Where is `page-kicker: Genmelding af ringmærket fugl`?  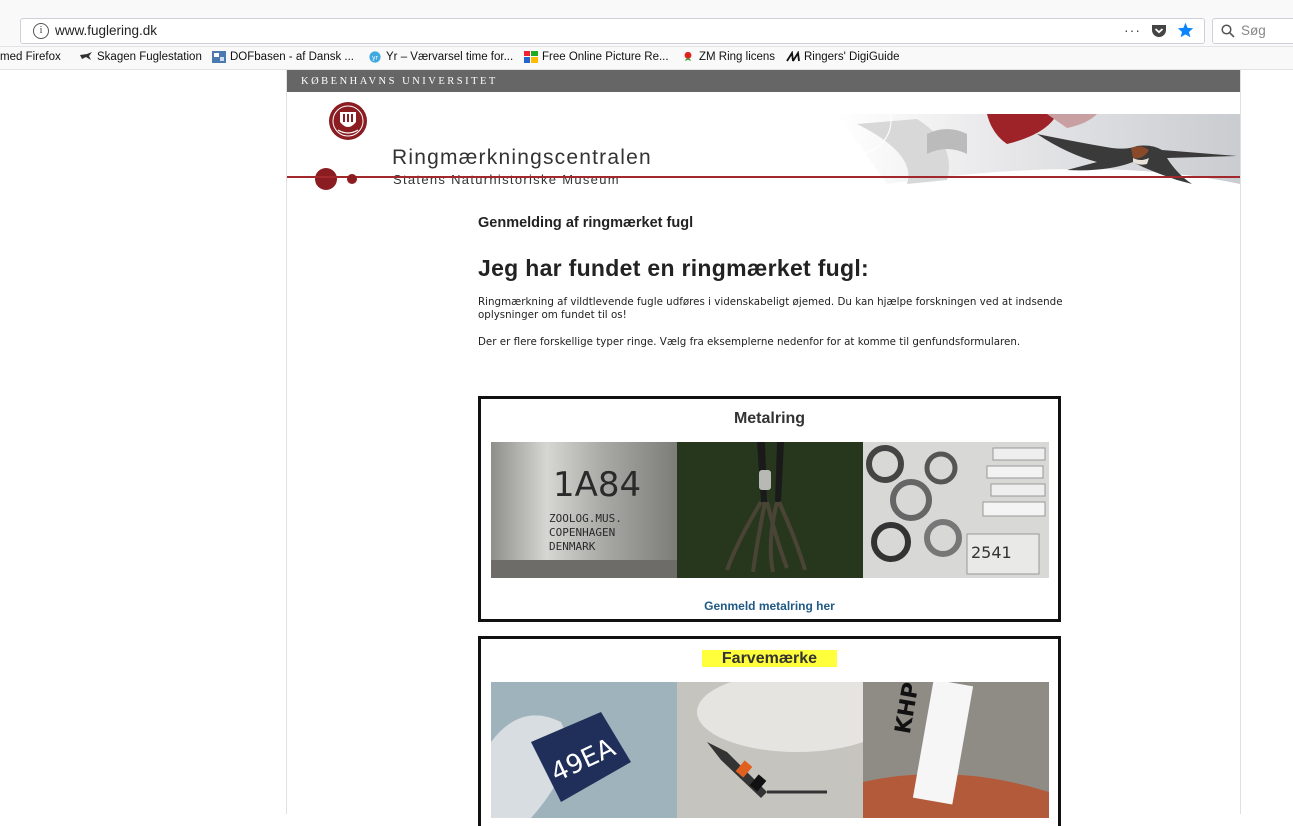 page-kicker: Genmelding af ringmærket fugl is located at coordinates (586, 223).